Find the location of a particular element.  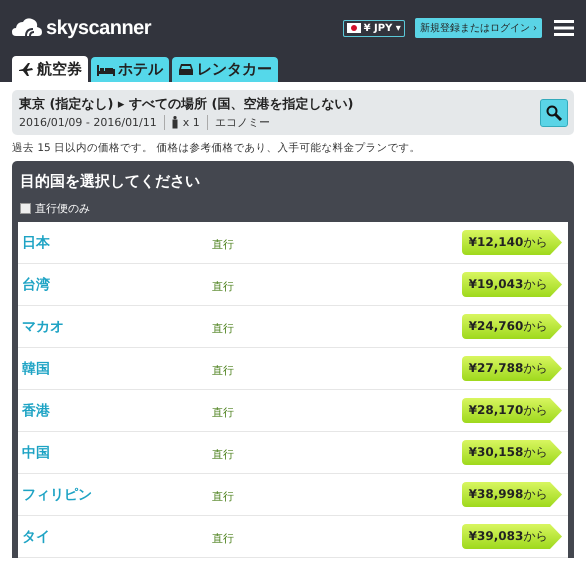

search-button is located at coordinates (554, 112).